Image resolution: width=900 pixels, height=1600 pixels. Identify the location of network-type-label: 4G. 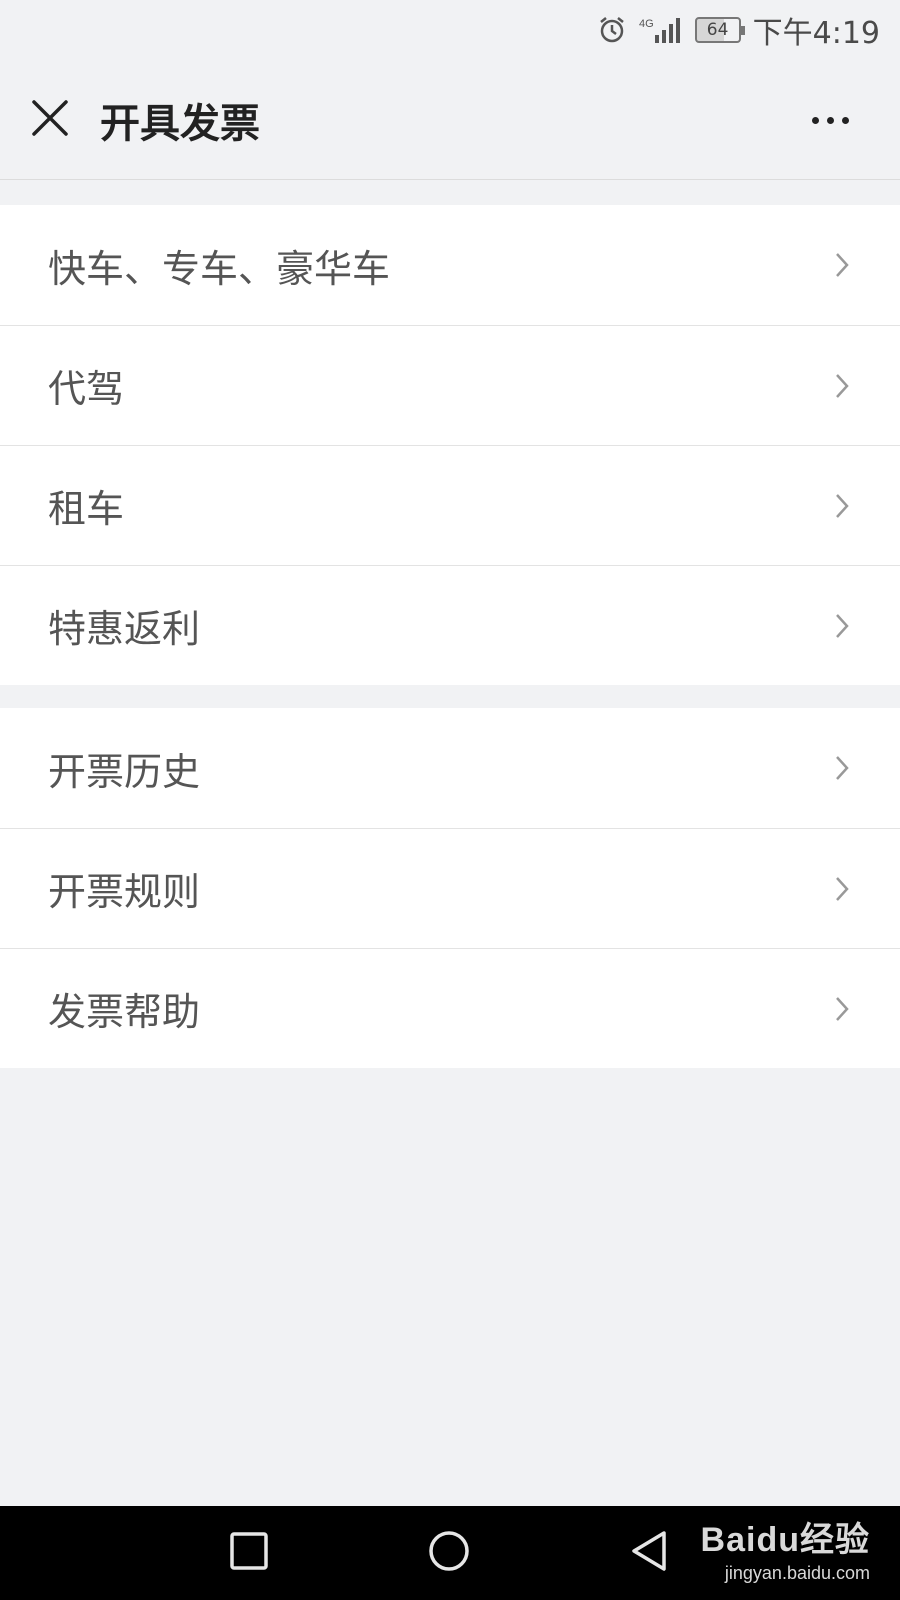
(646, 24).